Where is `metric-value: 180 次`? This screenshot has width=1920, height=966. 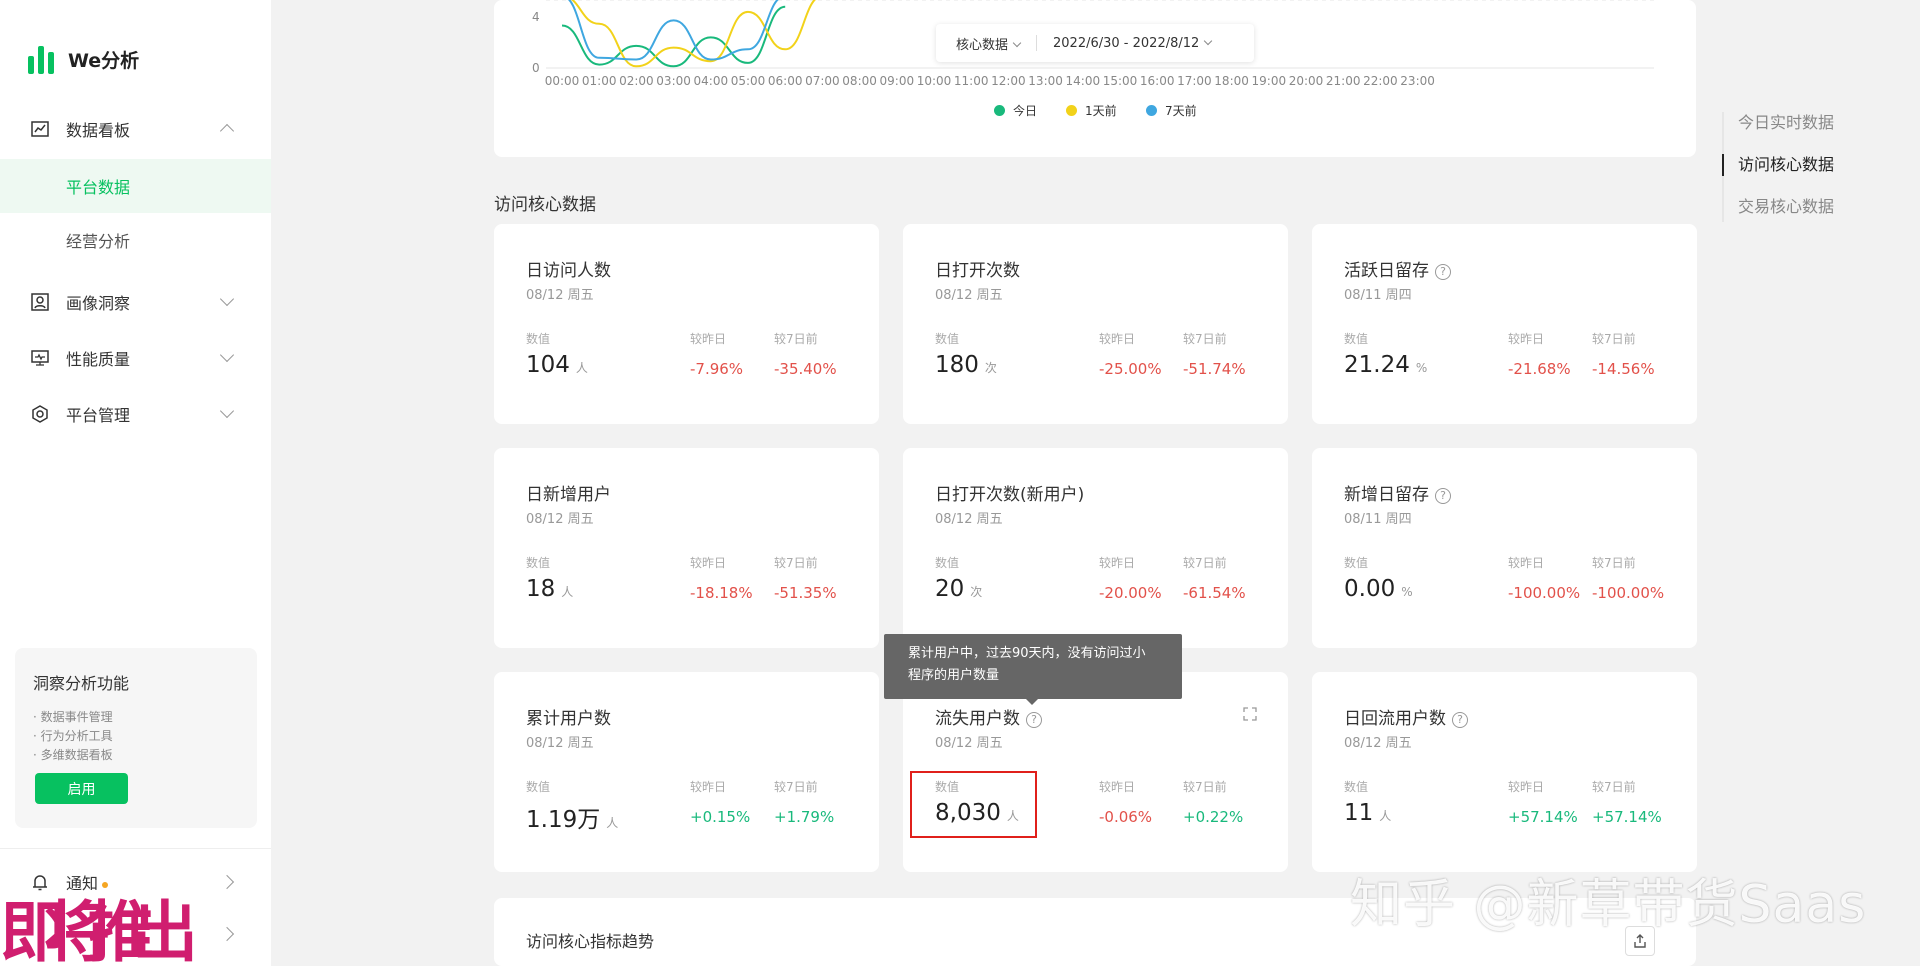 metric-value: 180 次 is located at coordinates (966, 365).